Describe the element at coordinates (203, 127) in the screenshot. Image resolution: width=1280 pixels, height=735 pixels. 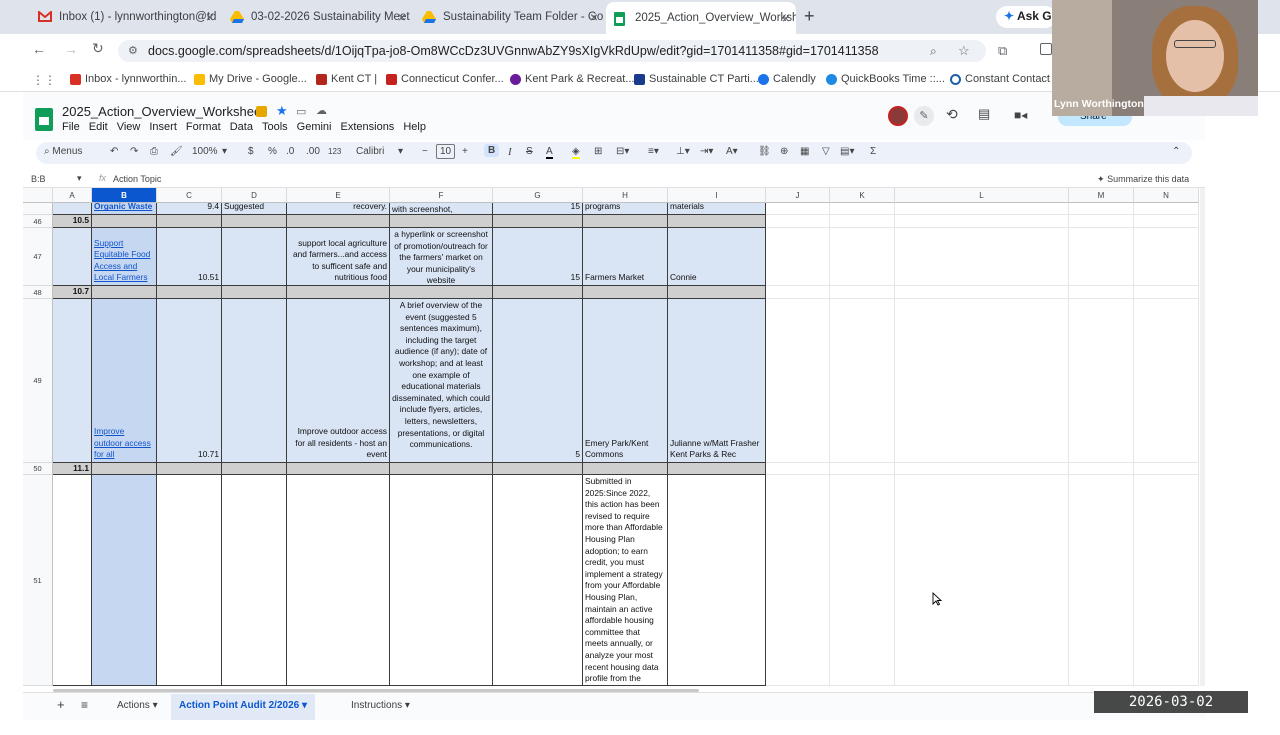
I see `menu-format: Format` at that location.